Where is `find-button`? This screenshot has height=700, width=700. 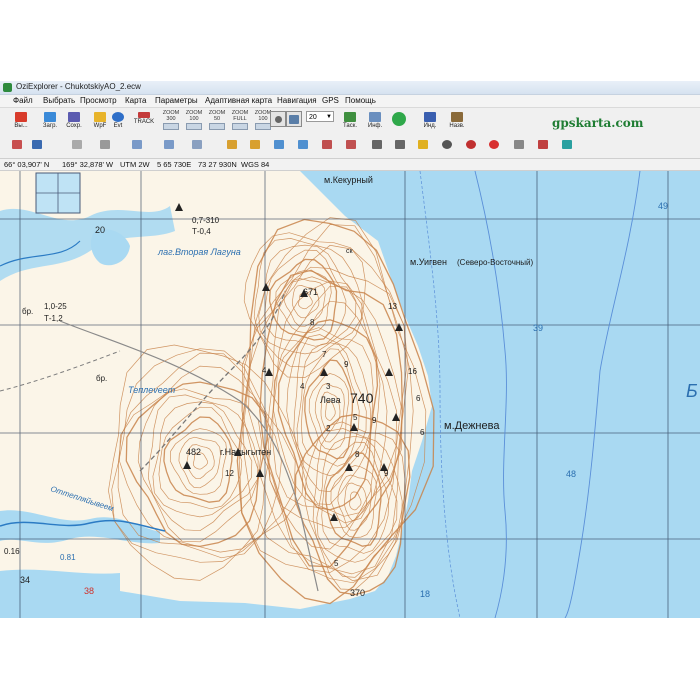 find-button is located at coordinates (278, 119).